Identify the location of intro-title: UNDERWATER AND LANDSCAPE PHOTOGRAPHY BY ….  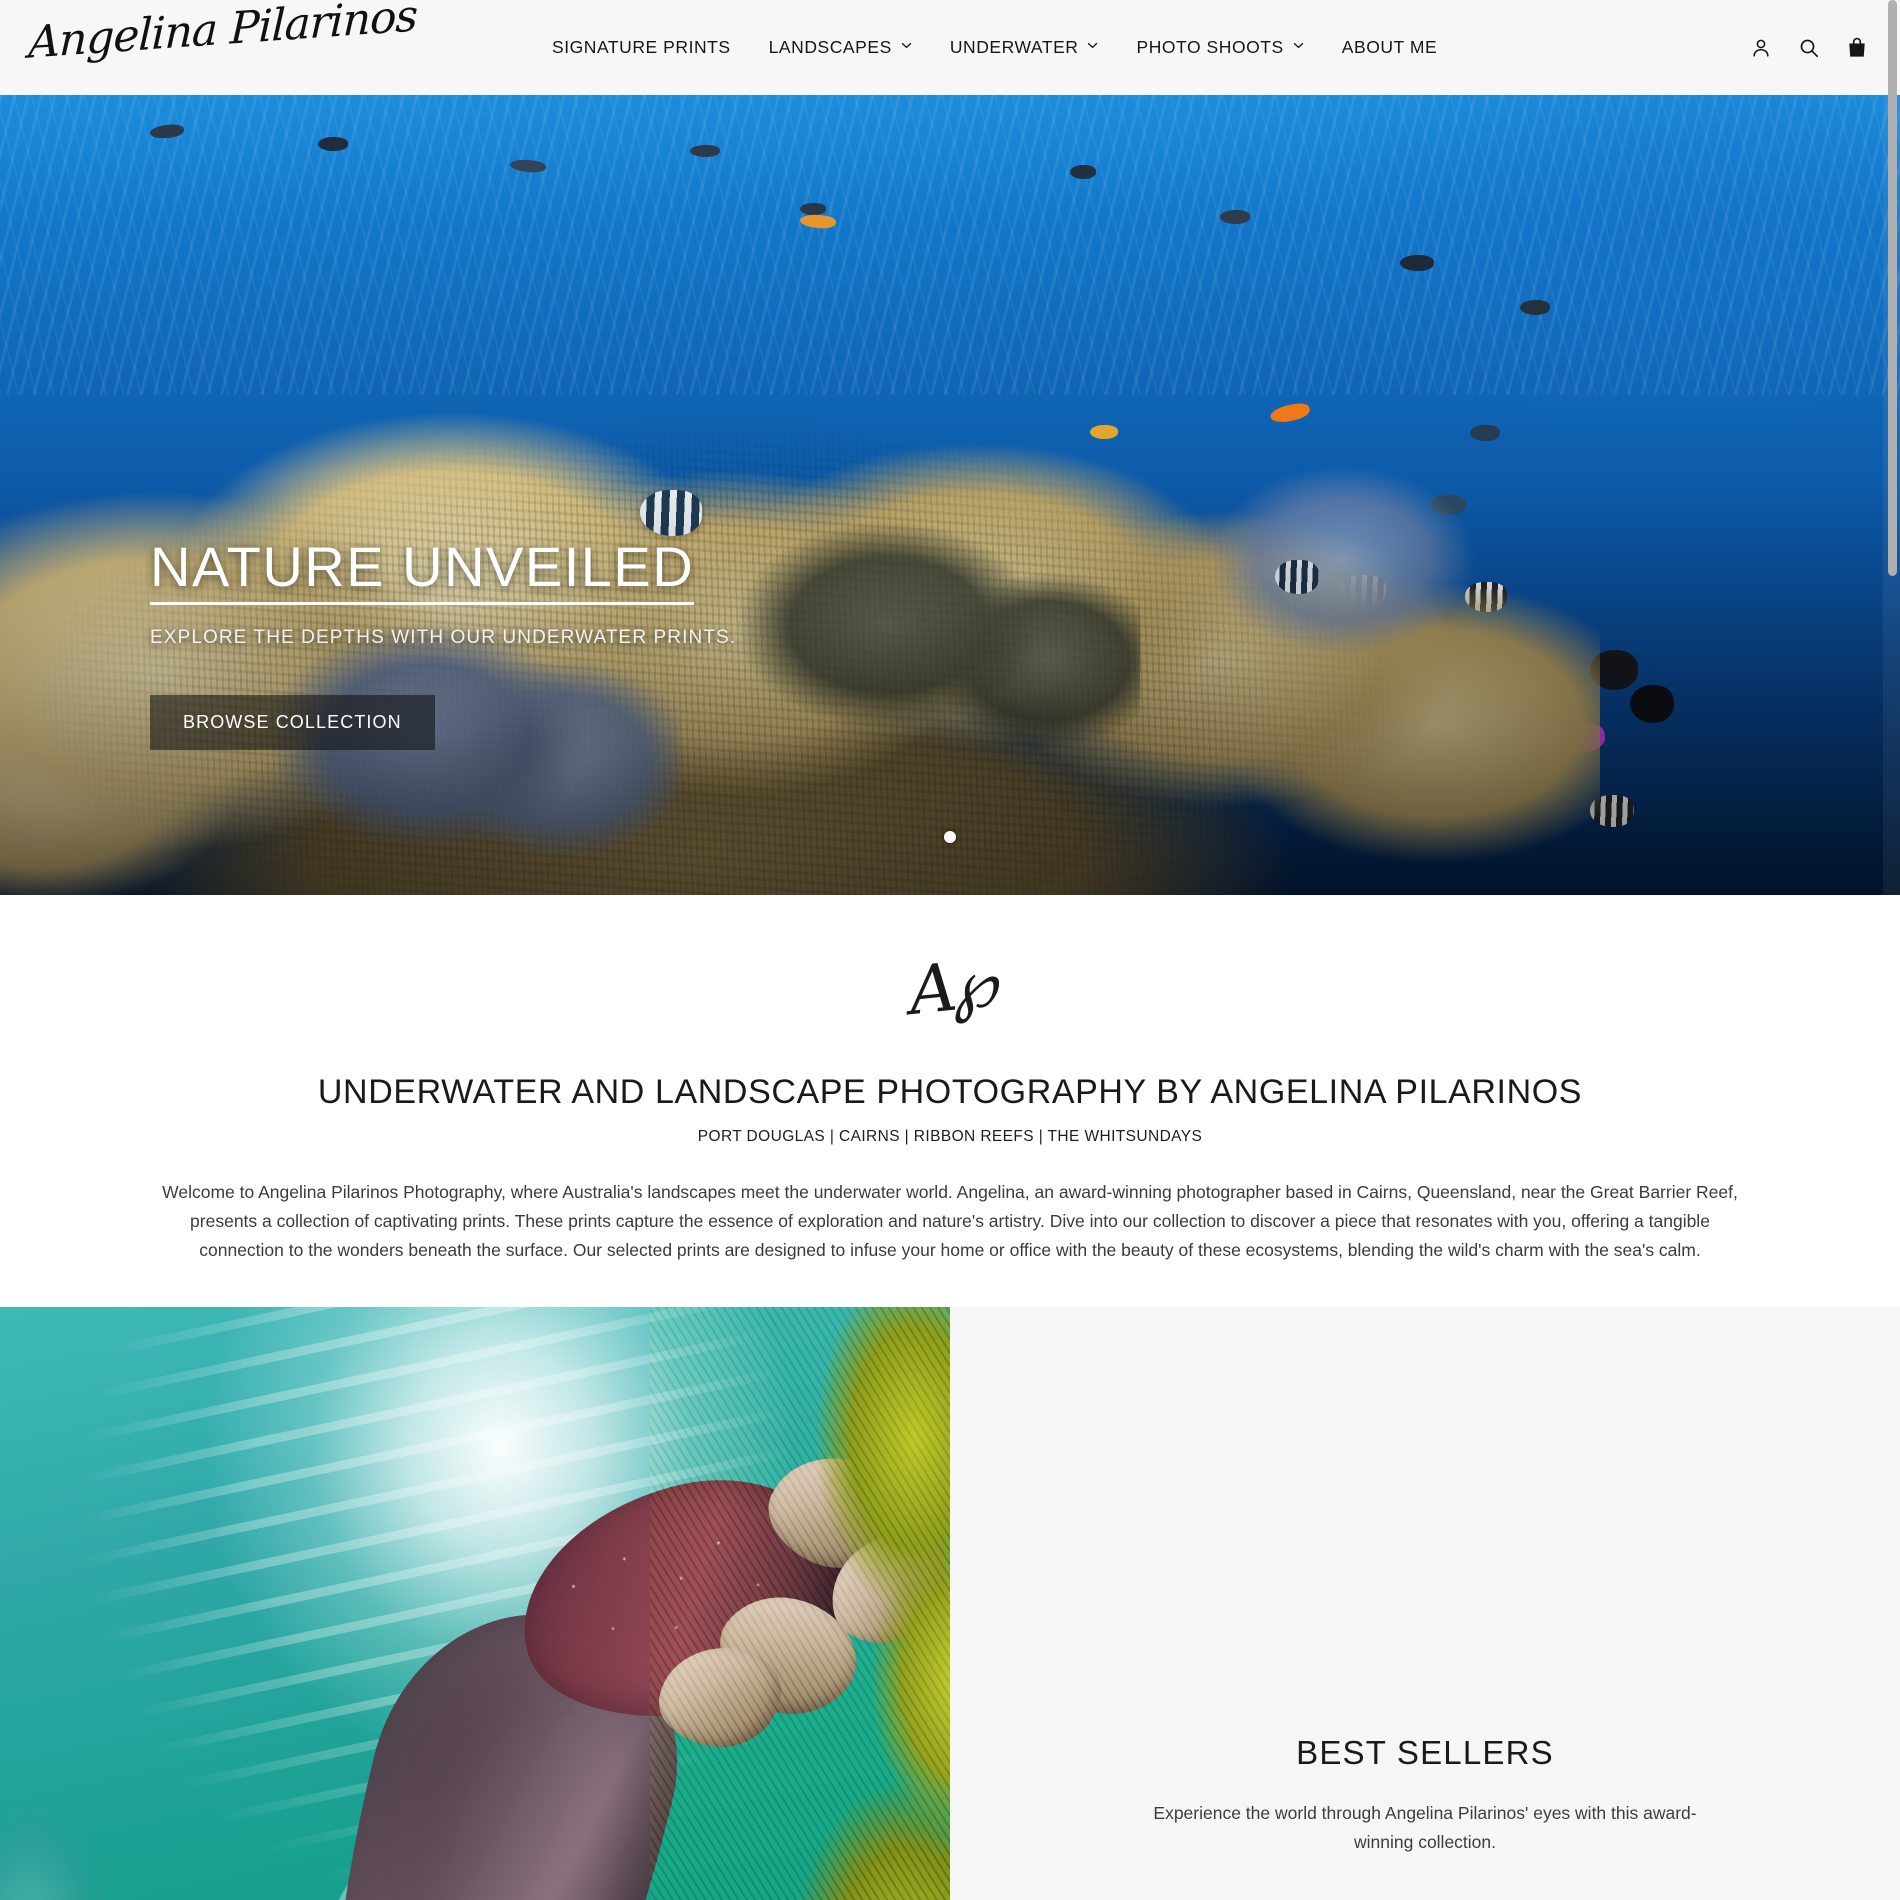
(950, 1092).